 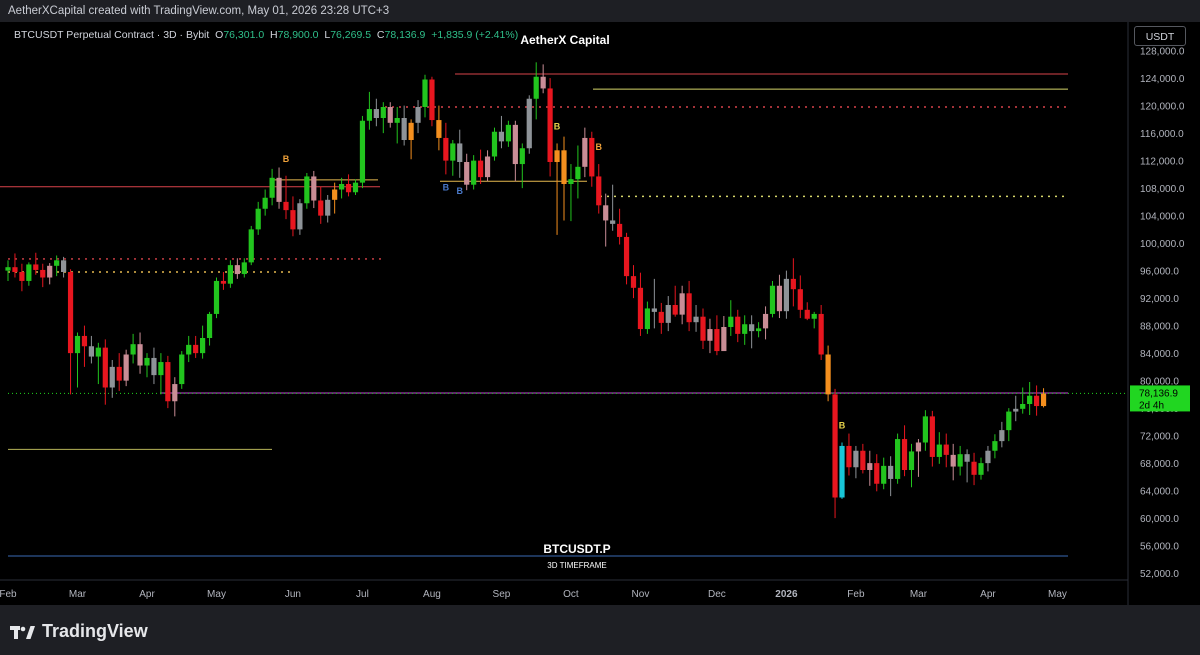 What do you see at coordinates (1159, 574) in the screenshot?
I see `price-tick-label: 52,000.0` at bounding box center [1159, 574].